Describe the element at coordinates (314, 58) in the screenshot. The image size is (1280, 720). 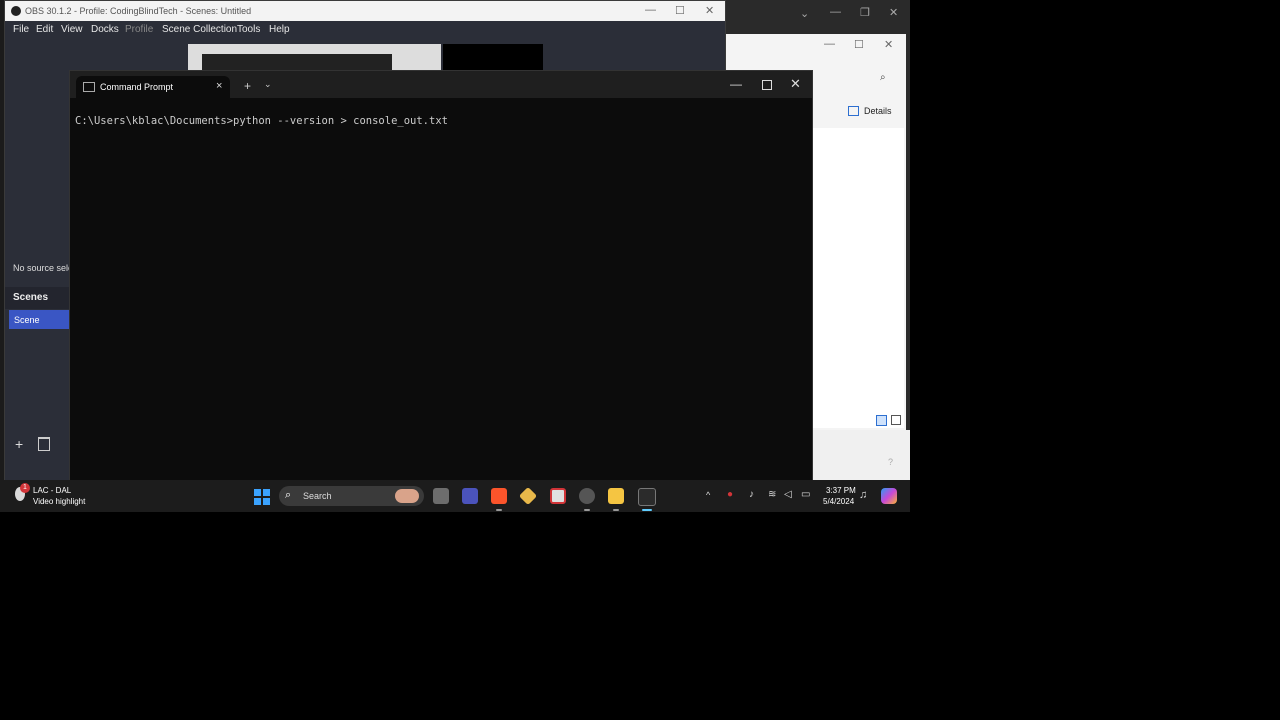
I see `obs-preview` at that location.